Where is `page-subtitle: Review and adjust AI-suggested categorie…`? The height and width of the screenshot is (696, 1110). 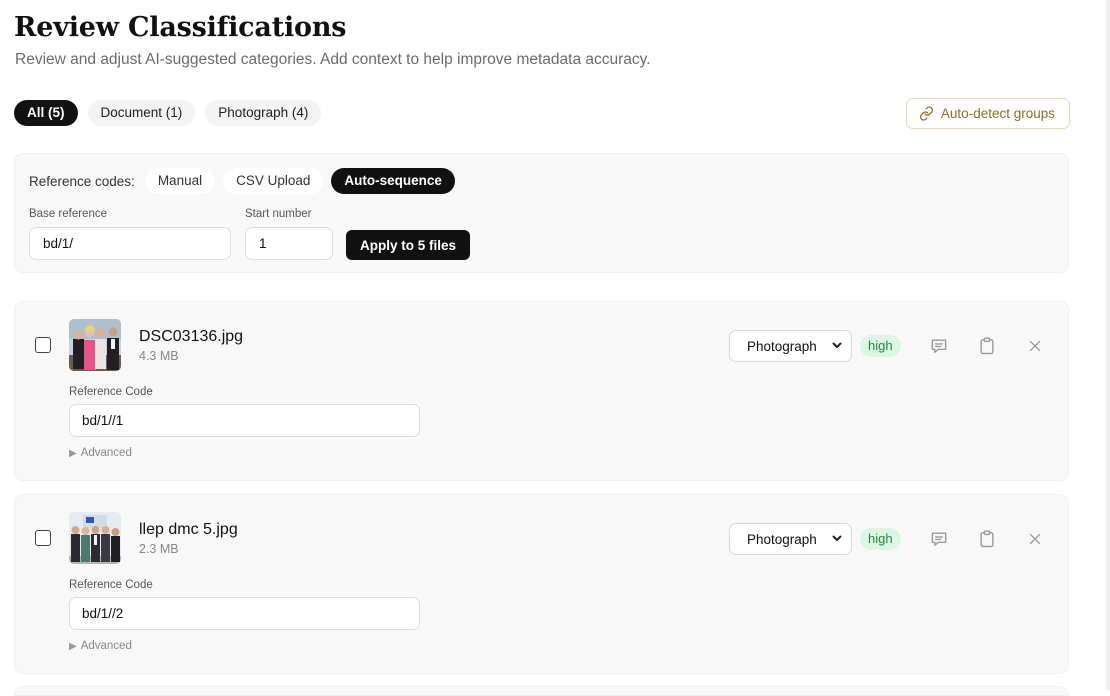 page-subtitle: Review and adjust AI-suggested categorie… is located at coordinates (333, 59).